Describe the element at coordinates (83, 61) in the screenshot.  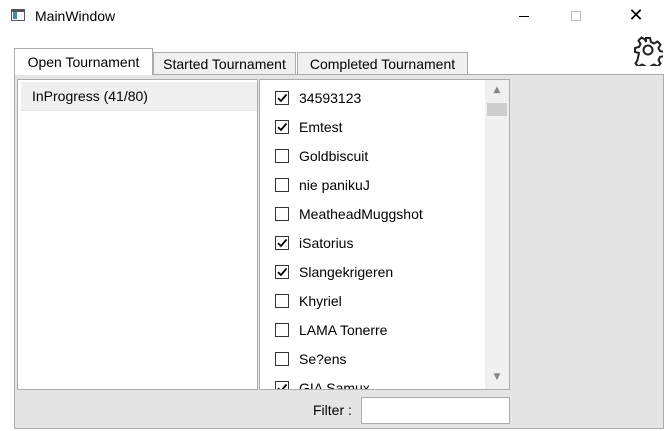
I see `tab-open-tournament: Open Tournament` at that location.